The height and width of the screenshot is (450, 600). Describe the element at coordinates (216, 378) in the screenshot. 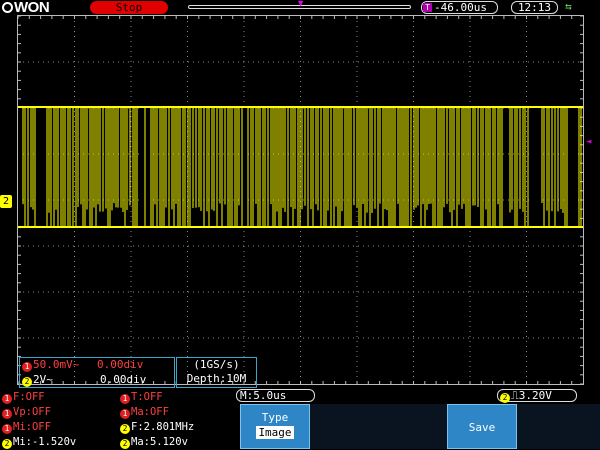

I see `memory-depth: Depth:10M` at that location.